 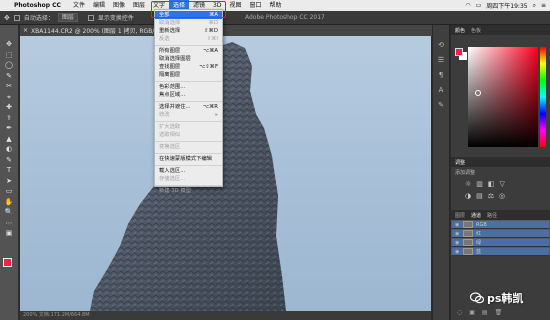 What do you see at coordinates (210, 107) in the screenshot?
I see `menu-item-shortcut: ⌥⌘R` at bounding box center [210, 107].